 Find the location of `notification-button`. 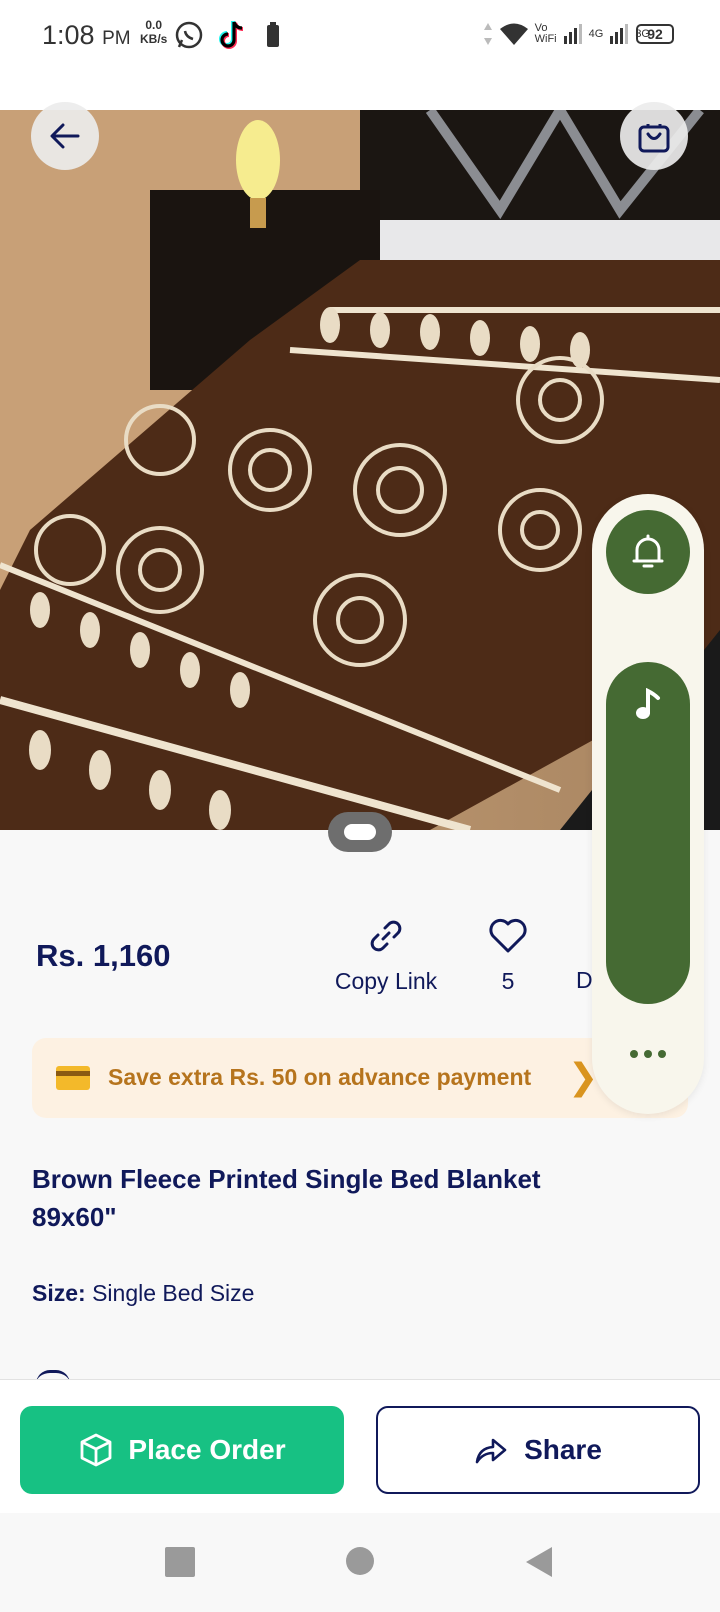

notification-button is located at coordinates (648, 552).